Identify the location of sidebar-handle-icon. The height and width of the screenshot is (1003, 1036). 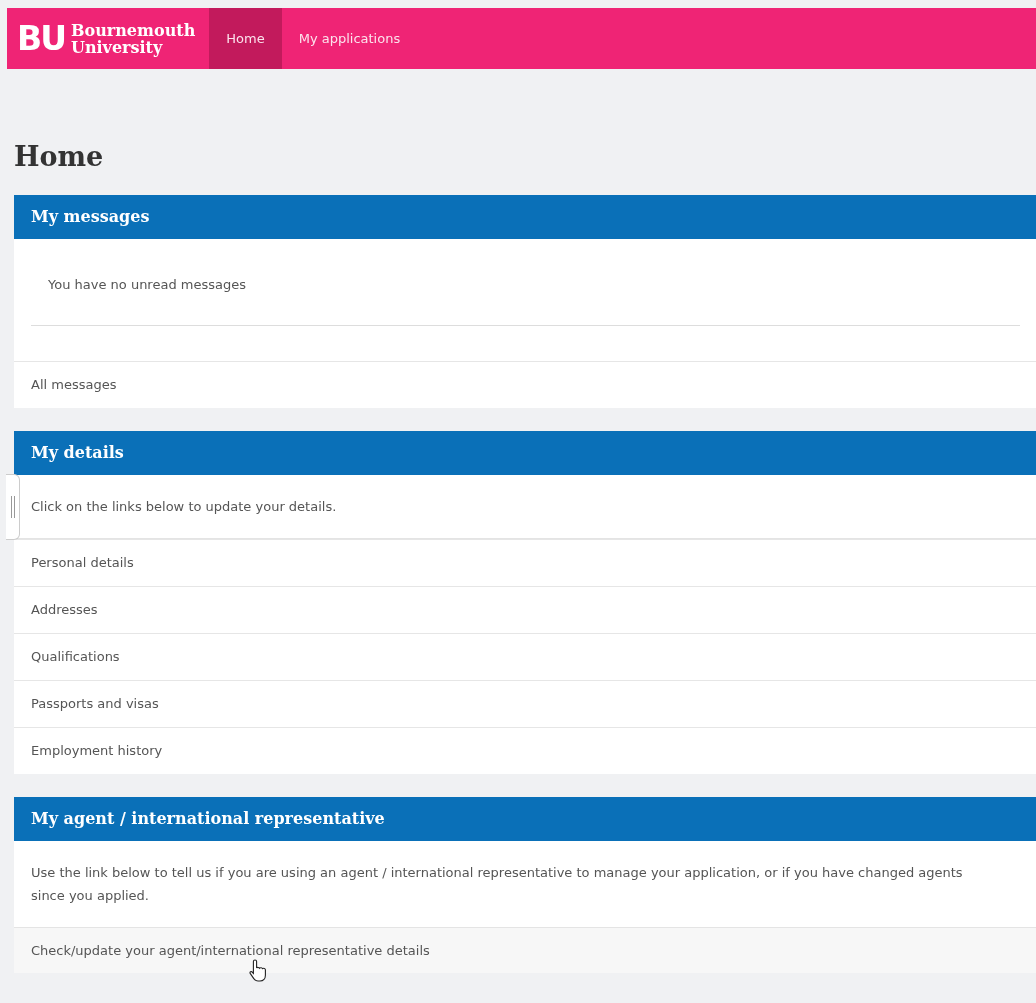
(13, 507).